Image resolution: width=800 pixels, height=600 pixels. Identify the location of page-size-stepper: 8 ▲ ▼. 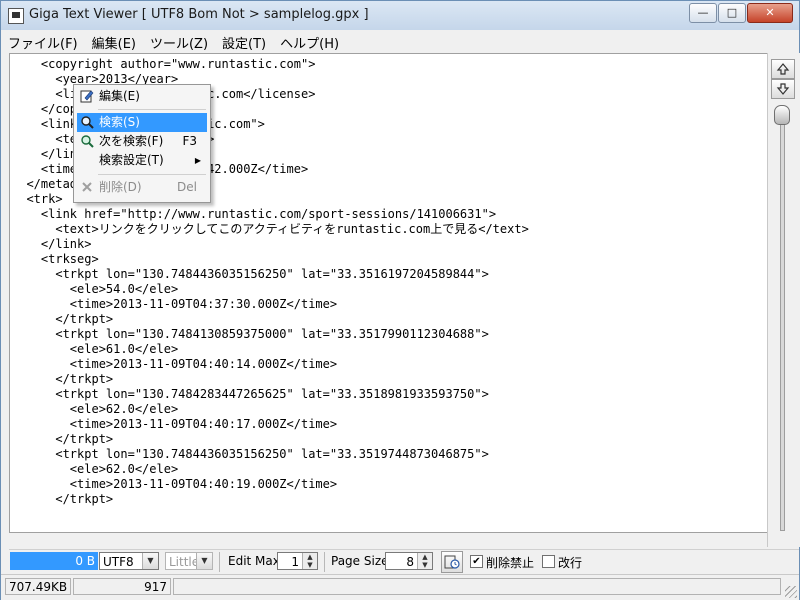
(409, 561).